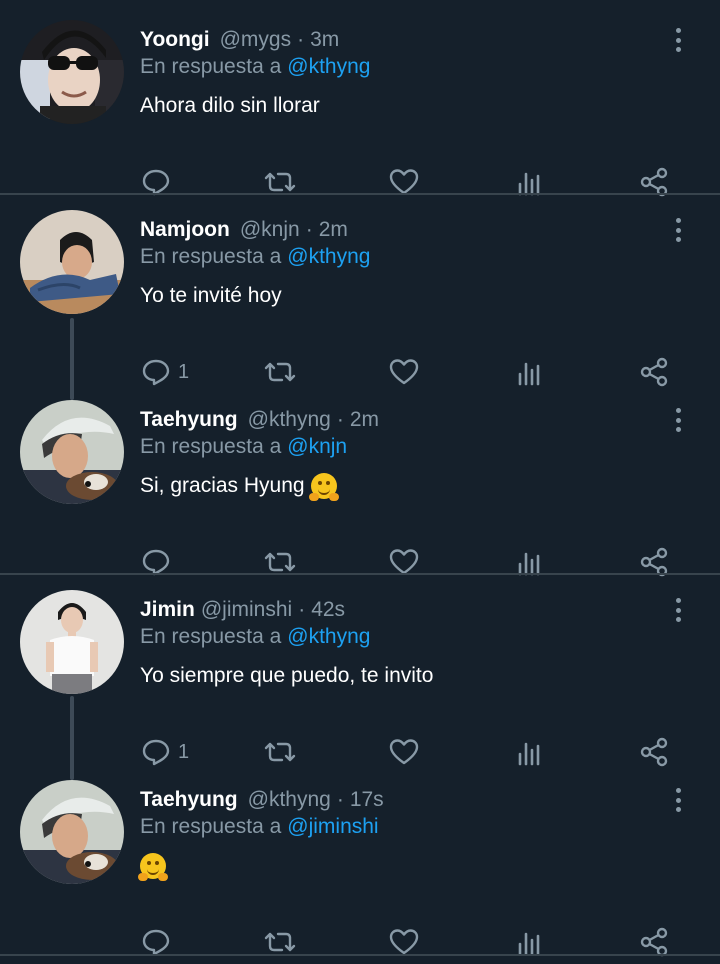 This screenshot has height=964, width=720. Describe the element at coordinates (367, 800) in the screenshot. I see `timestamp: 17s` at that location.